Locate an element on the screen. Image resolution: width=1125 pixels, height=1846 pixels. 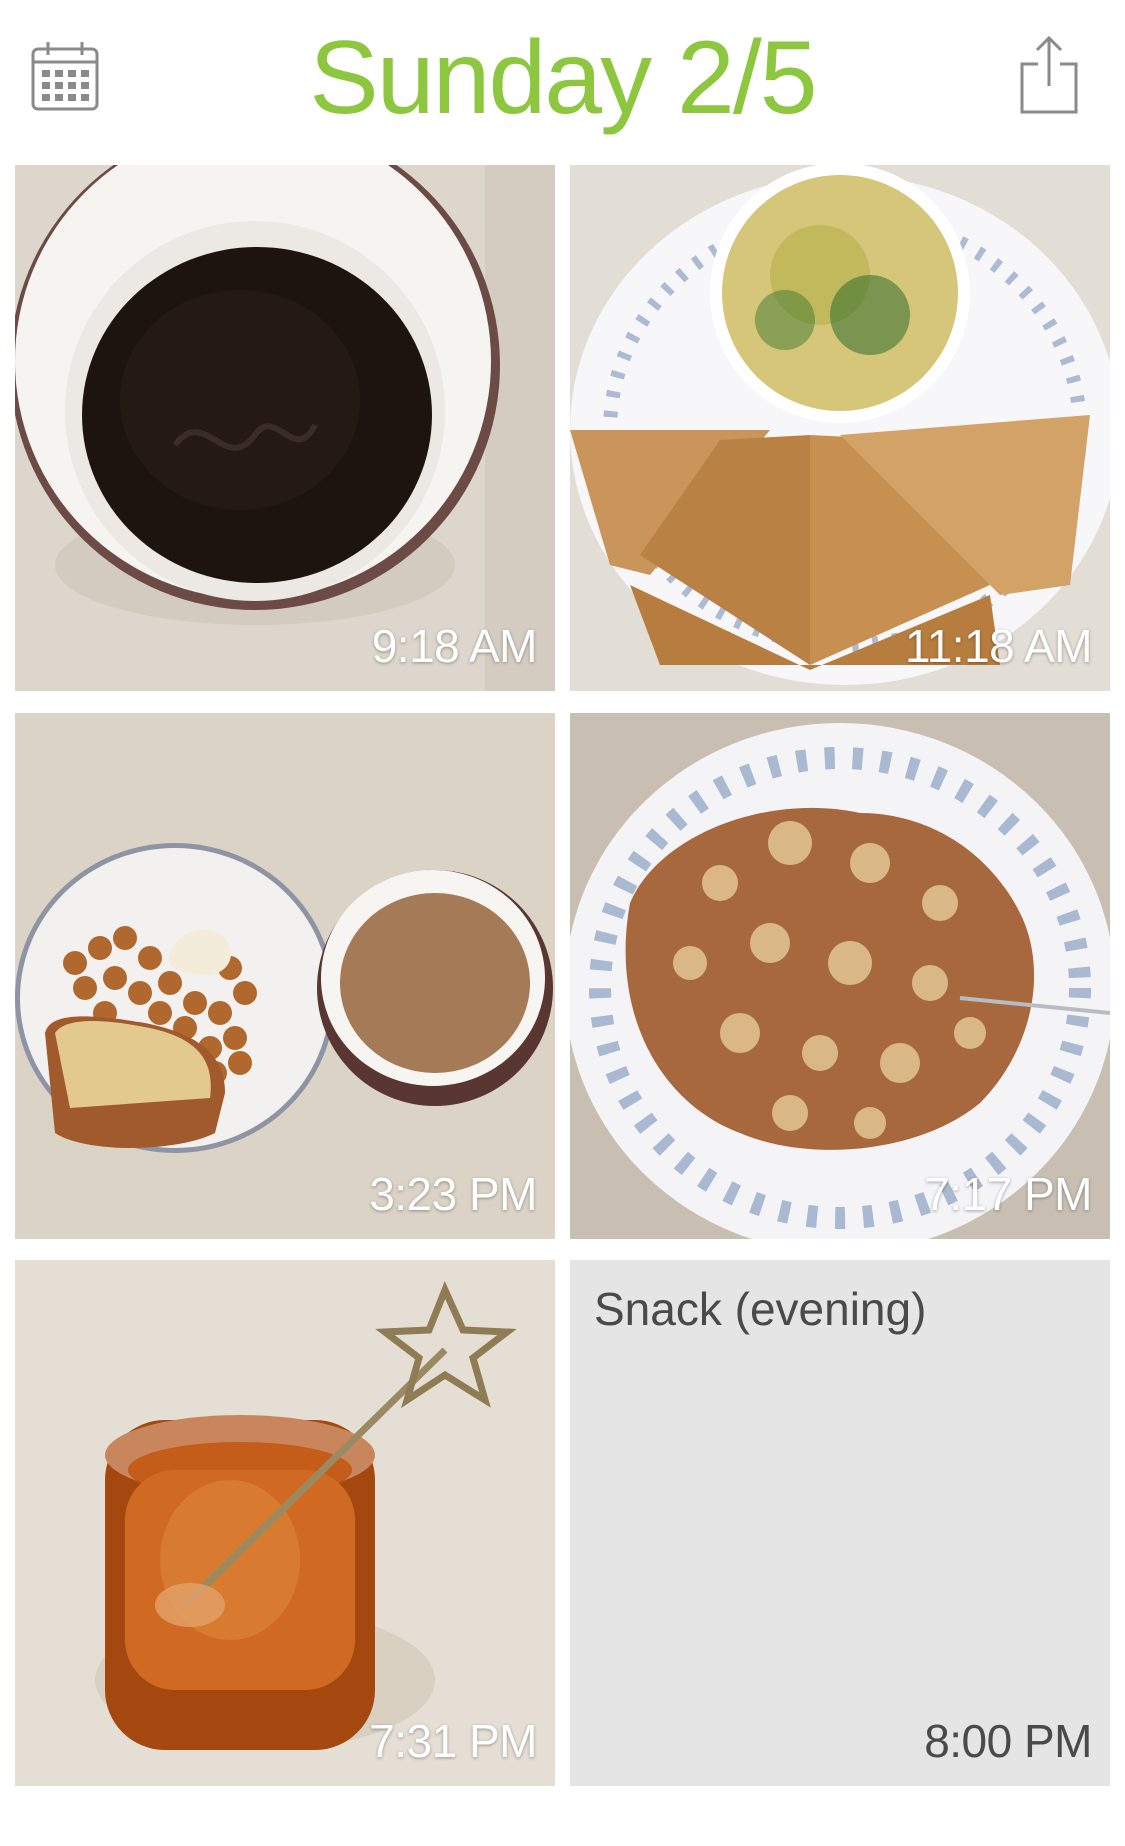
calendar-icon is located at coordinates (65, 76).